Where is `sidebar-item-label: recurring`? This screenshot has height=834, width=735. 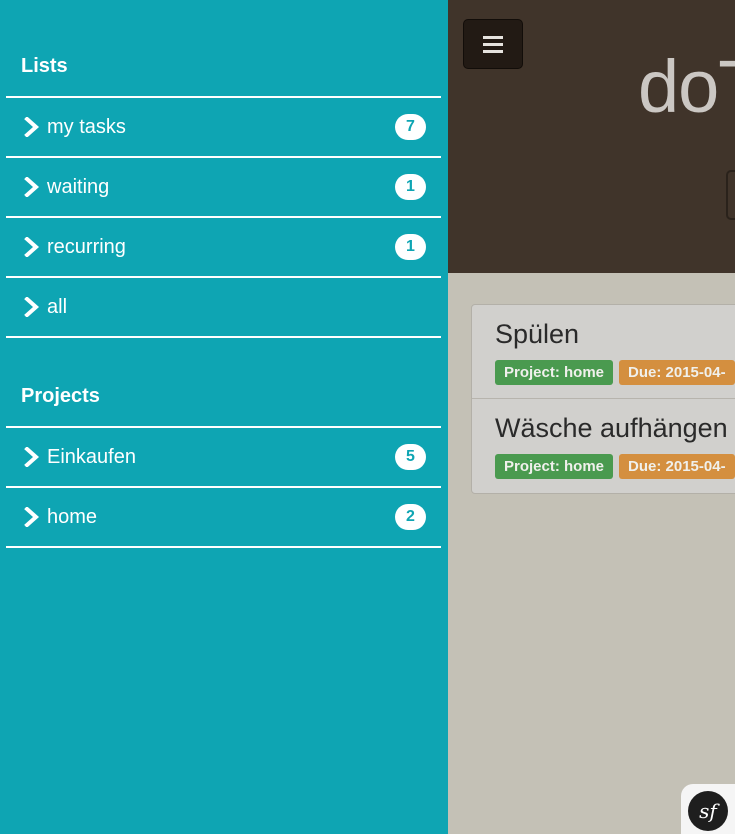
sidebar-item-label: recurring is located at coordinates (86, 246).